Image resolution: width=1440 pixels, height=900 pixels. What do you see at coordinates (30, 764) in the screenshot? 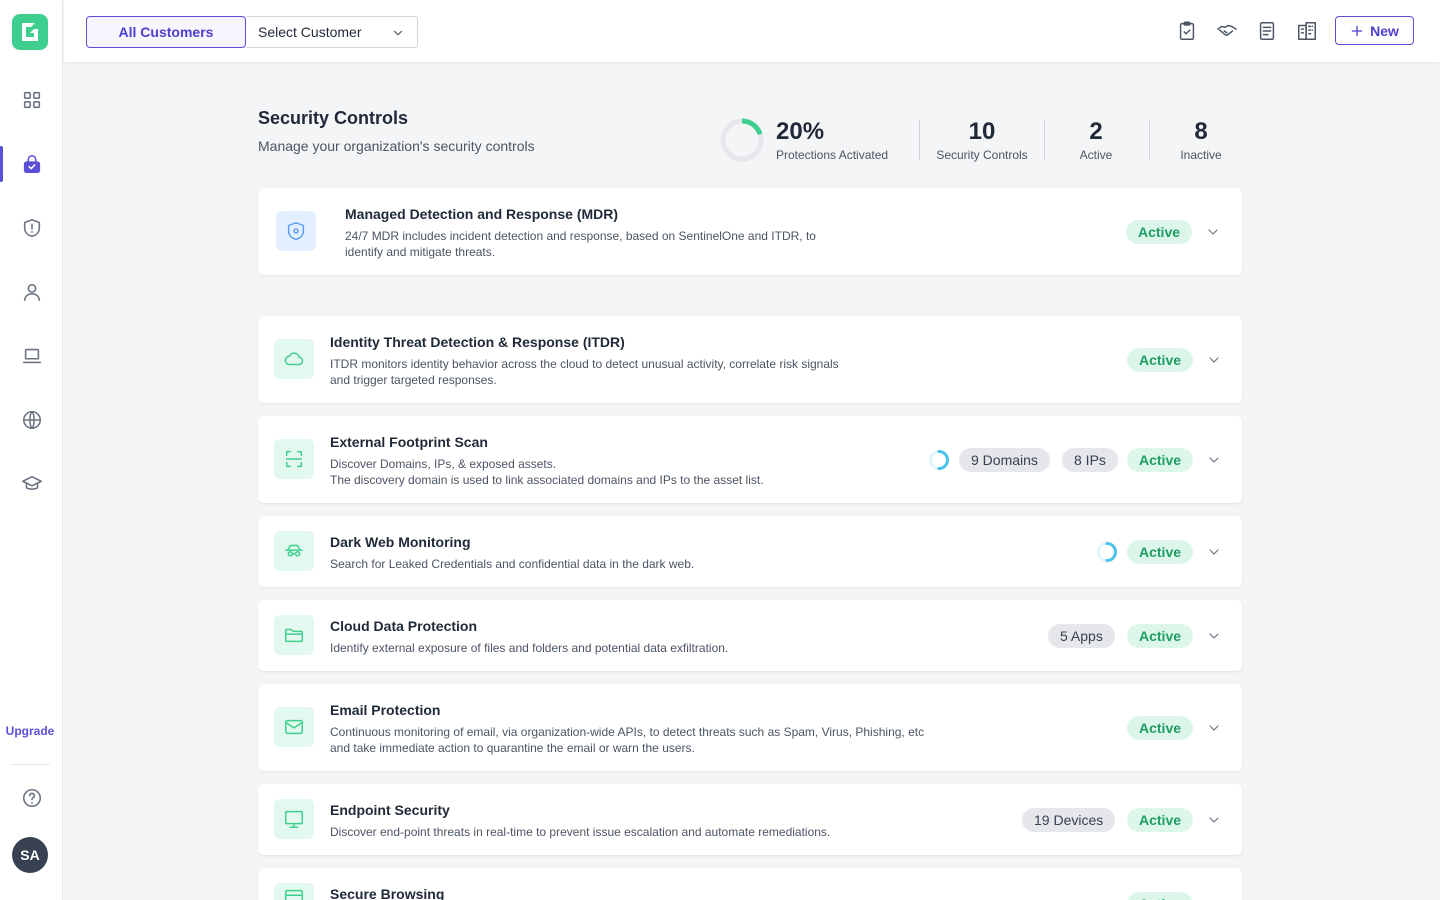
I see `sidebar-divider` at bounding box center [30, 764].